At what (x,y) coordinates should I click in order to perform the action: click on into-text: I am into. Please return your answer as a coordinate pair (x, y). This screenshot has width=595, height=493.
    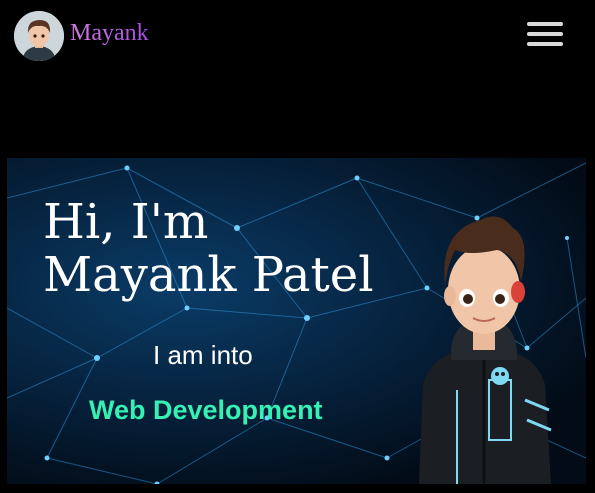
    Looking at the image, I should click on (203, 355).